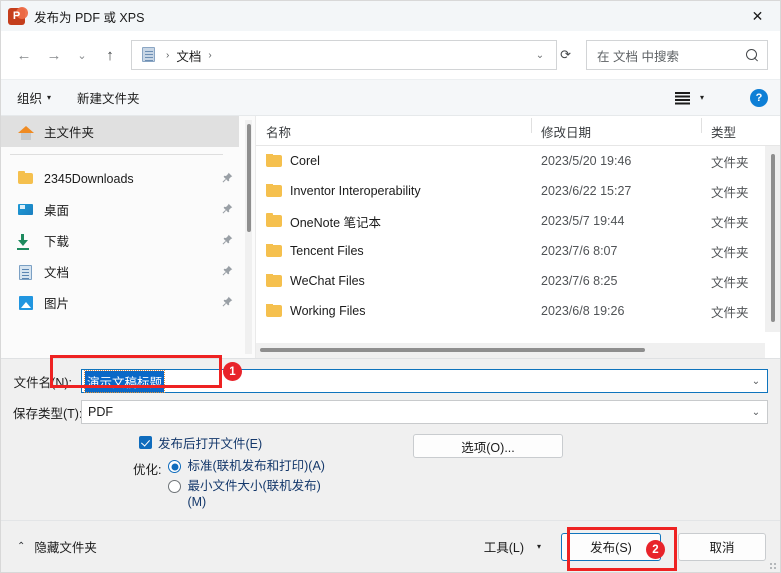 The image size is (781, 573). I want to click on filename-row: 文件名(N): 演示文稿标题 ⌄, so click(390, 381).